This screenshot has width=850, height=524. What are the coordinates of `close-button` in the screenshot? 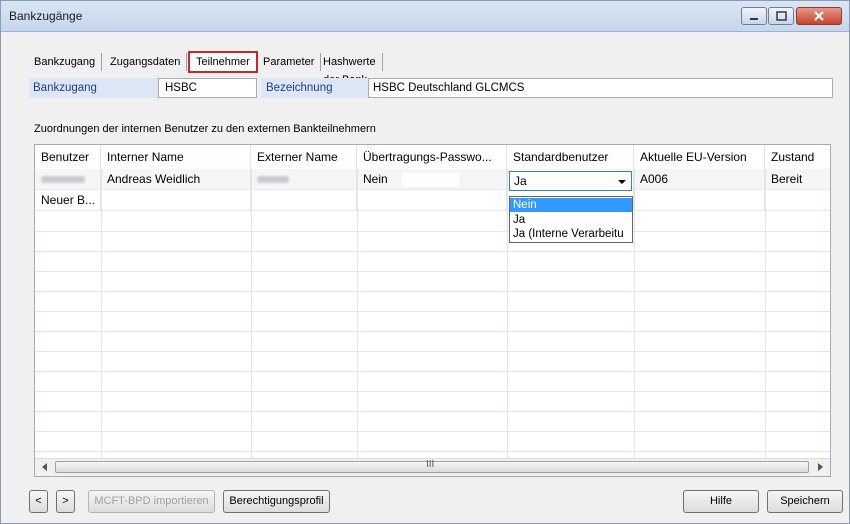 It's located at (819, 16).